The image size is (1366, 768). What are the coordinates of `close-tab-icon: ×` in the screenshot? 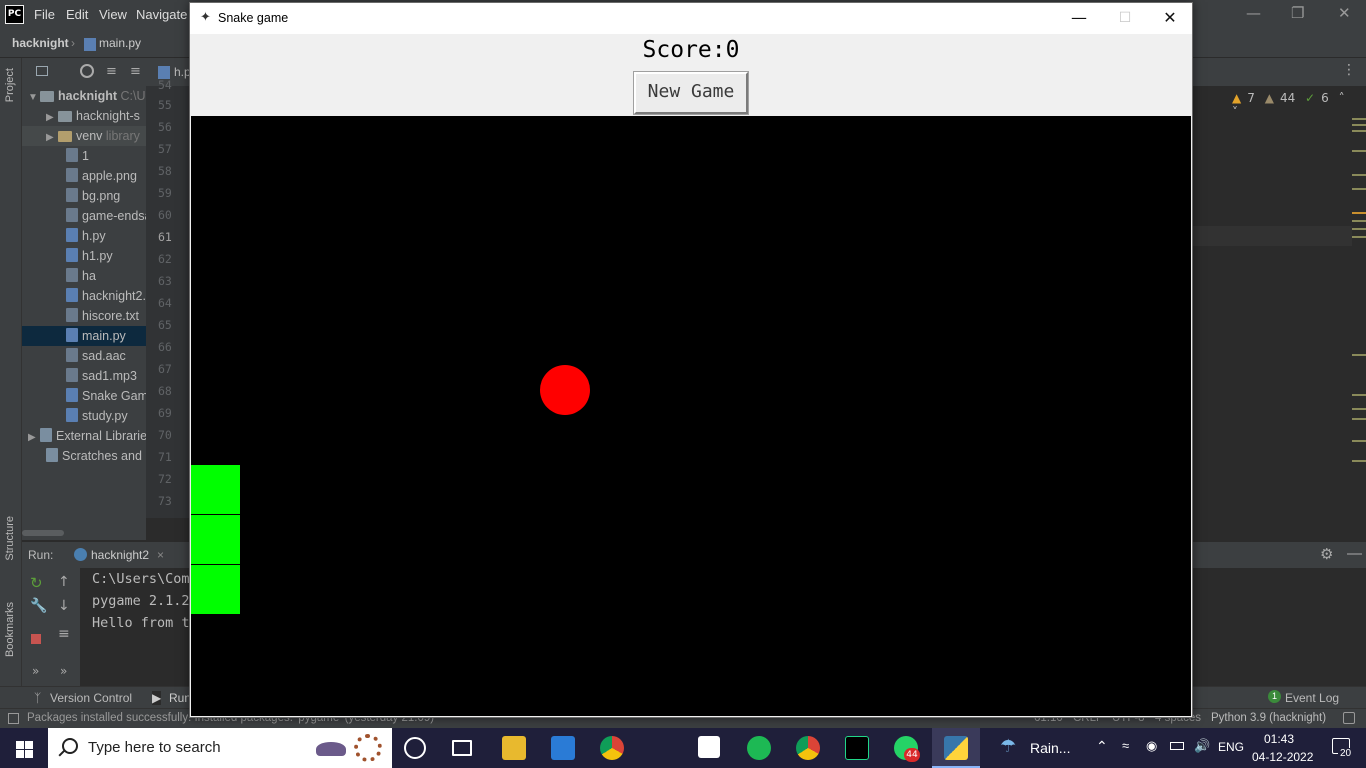 It's located at (160, 555).